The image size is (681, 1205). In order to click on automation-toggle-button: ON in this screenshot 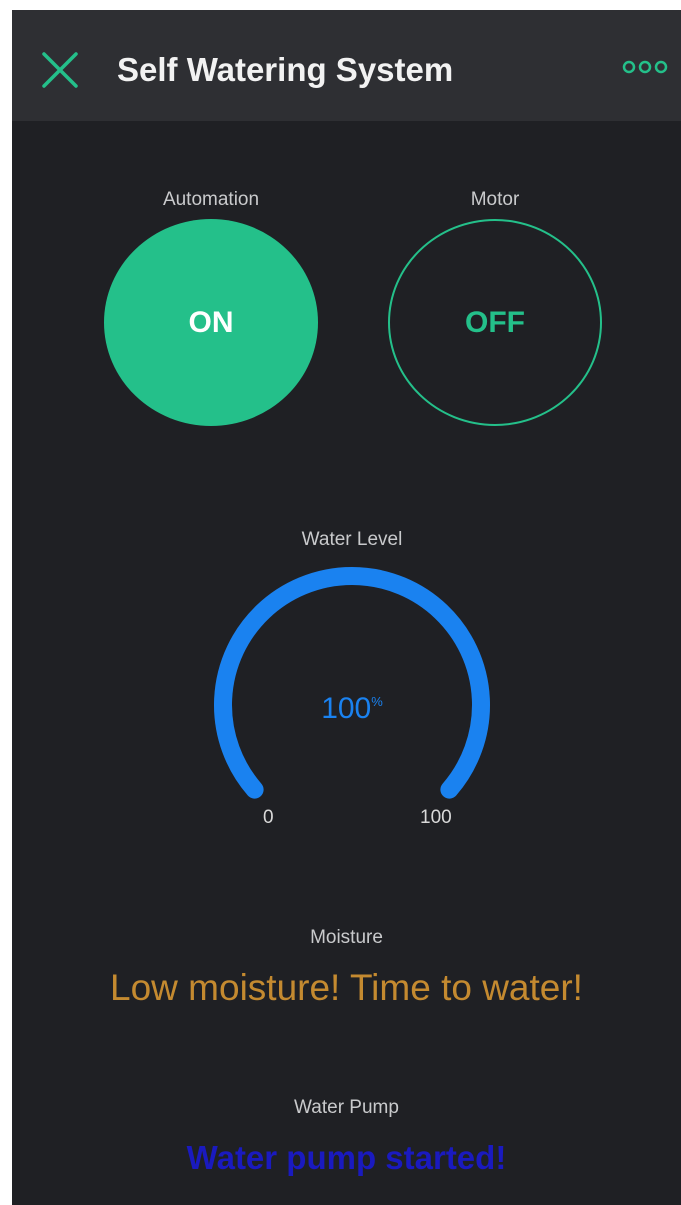, I will do `click(211, 322)`.